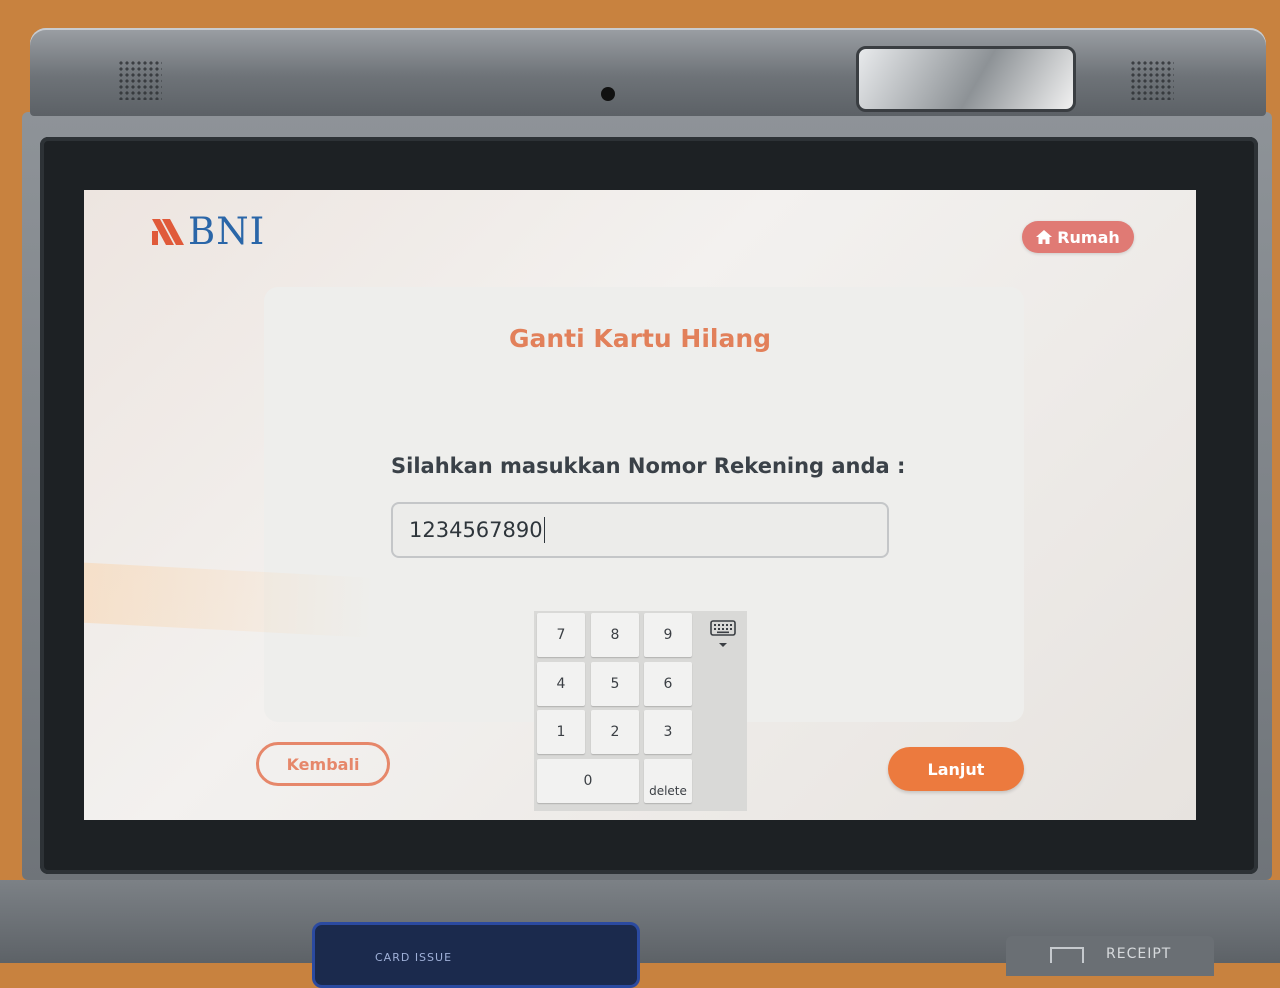 Image resolution: width=1280 pixels, height=988 pixels. Describe the element at coordinates (648, 72) in the screenshot. I see `kiosk-top-bezel` at that location.